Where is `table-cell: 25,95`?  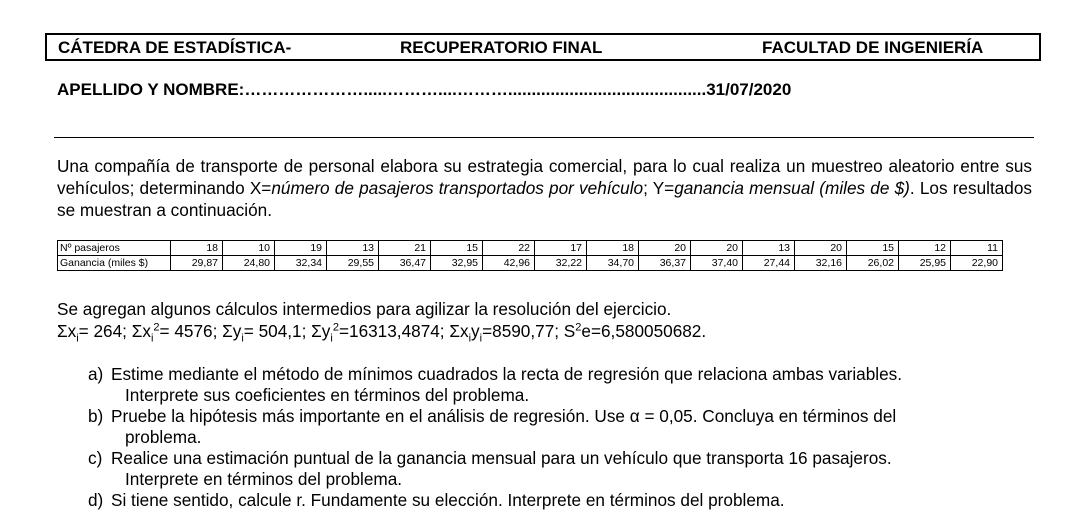 table-cell: 25,95 is located at coordinates (924, 263).